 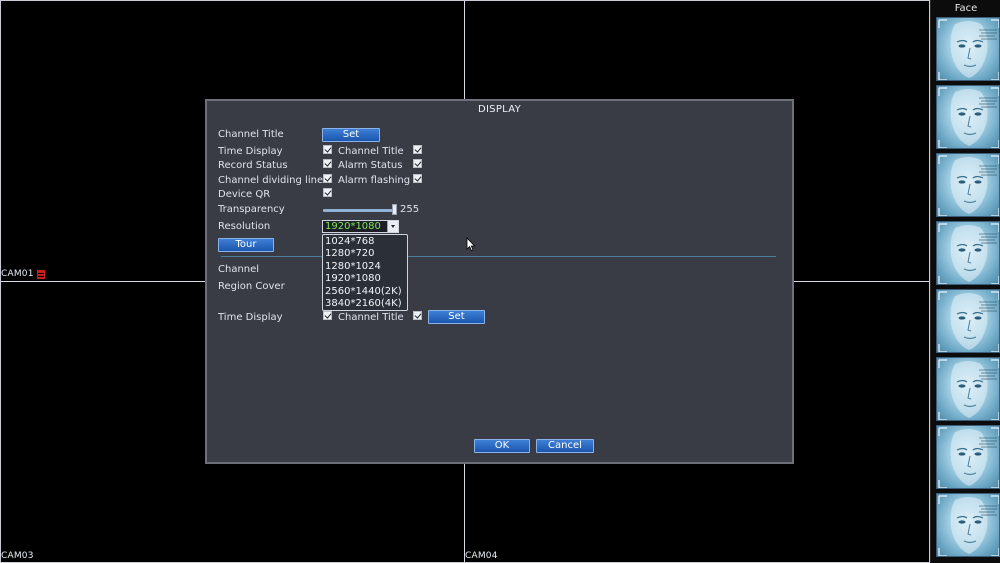 What do you see at coordinates (17, 274) in the screenshot?
I see `cam01-label: CAM01` at bounding box center [17, 274].